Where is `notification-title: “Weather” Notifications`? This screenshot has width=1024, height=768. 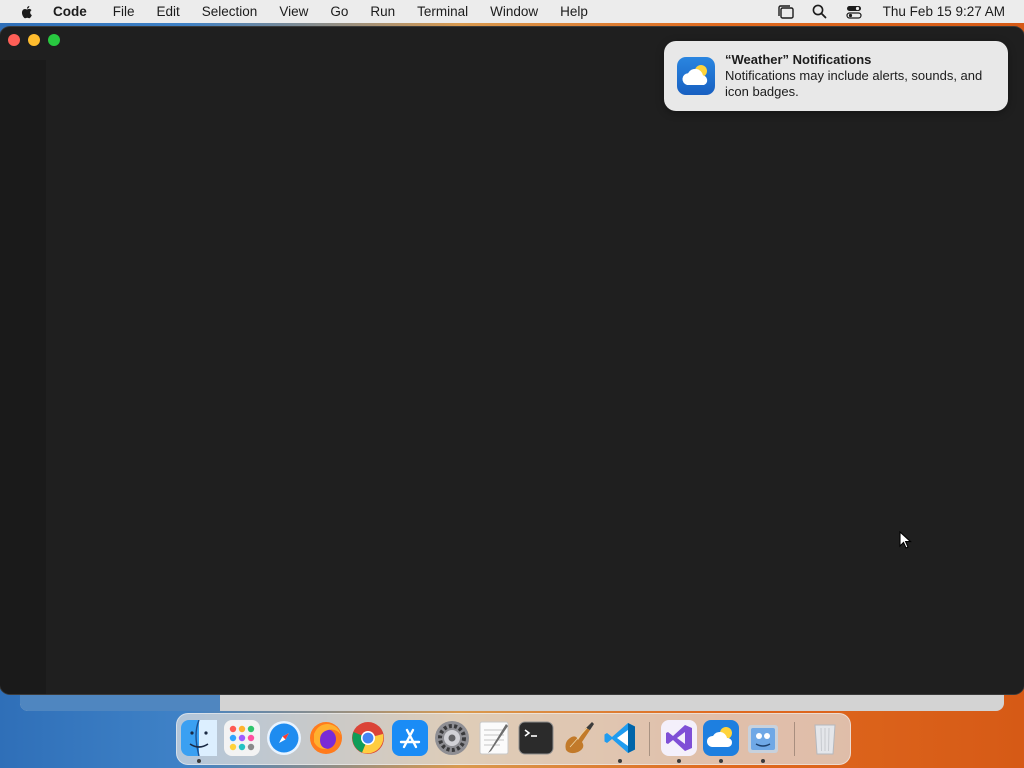 notification-title: “Weather” Notifications is located at coordinates (798, 59).